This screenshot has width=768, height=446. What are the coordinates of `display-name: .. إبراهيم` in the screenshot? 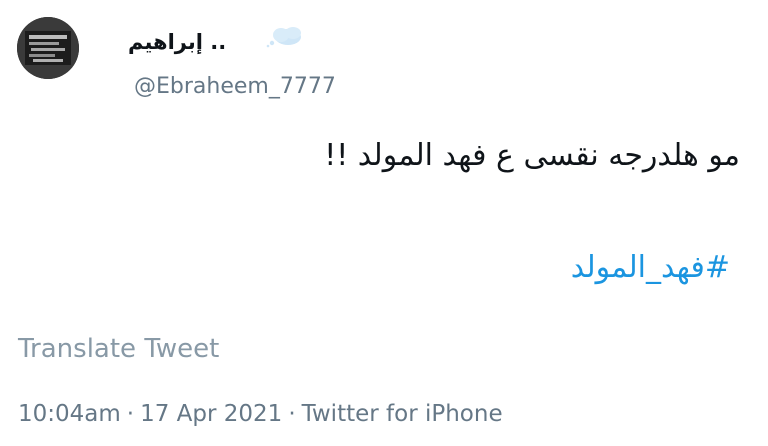 It's located at (177, 42).